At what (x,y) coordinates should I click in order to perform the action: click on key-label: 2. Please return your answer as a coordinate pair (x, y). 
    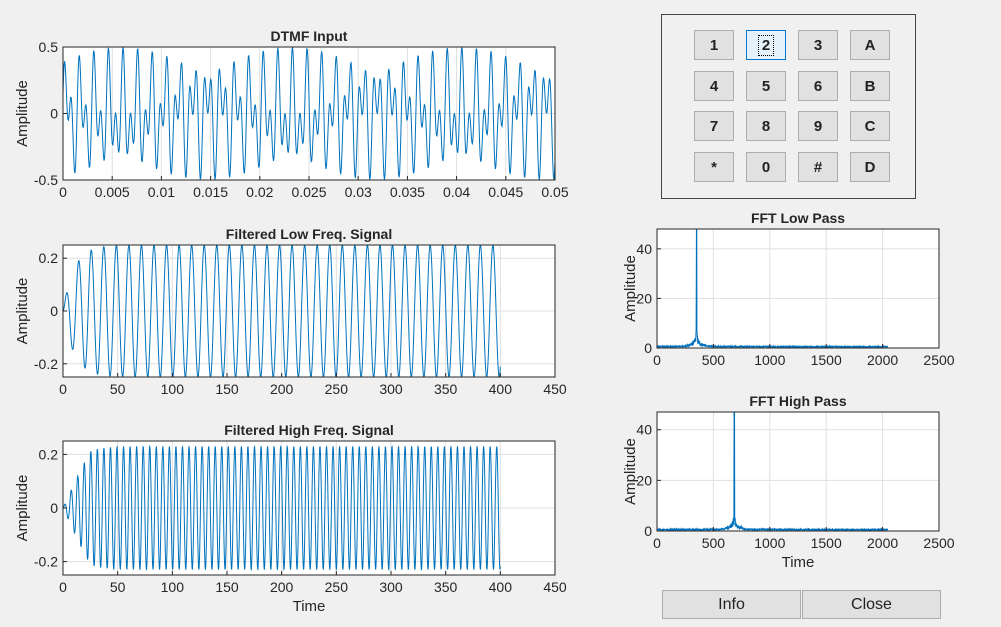
    Looking at the image, I should click on (766, 45).